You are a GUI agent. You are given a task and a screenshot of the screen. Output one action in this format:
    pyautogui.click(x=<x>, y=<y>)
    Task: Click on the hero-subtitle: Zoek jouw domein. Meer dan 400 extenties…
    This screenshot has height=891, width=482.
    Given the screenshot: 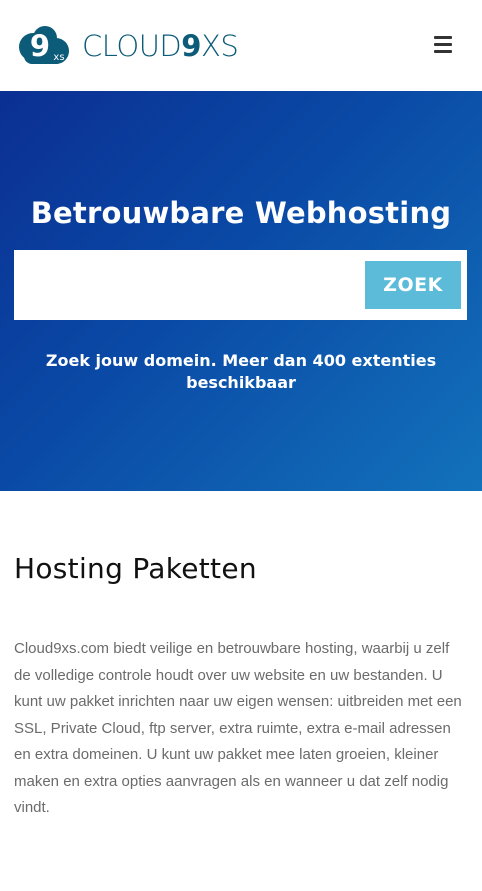 What is the action you would take?
    pyautogui.click(x=241, y=371)
    